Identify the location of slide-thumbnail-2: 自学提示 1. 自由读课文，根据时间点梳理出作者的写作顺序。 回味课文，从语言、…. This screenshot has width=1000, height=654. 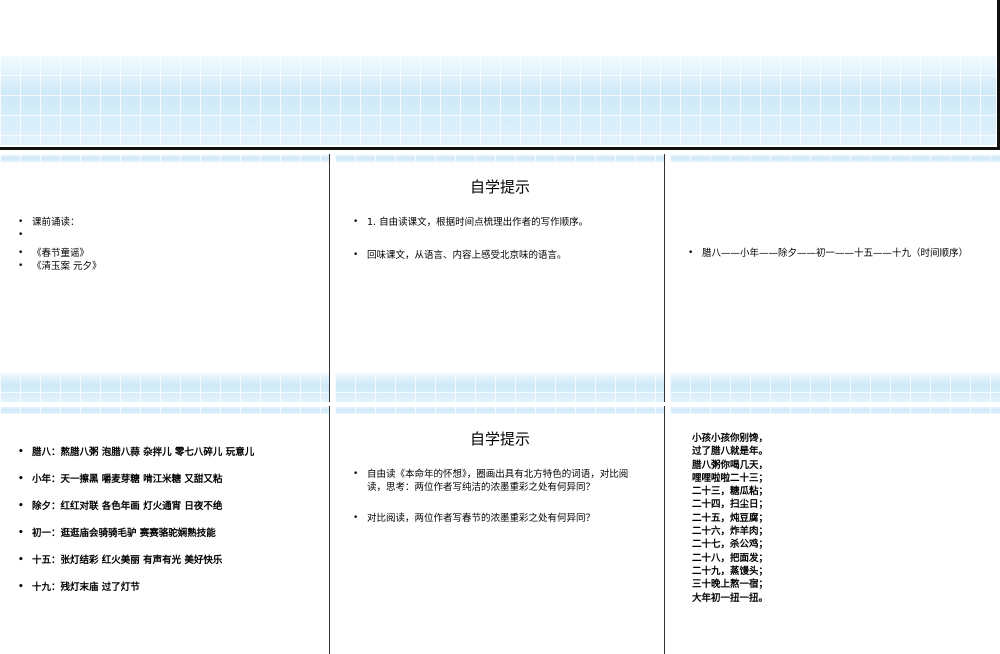
(500, 278).